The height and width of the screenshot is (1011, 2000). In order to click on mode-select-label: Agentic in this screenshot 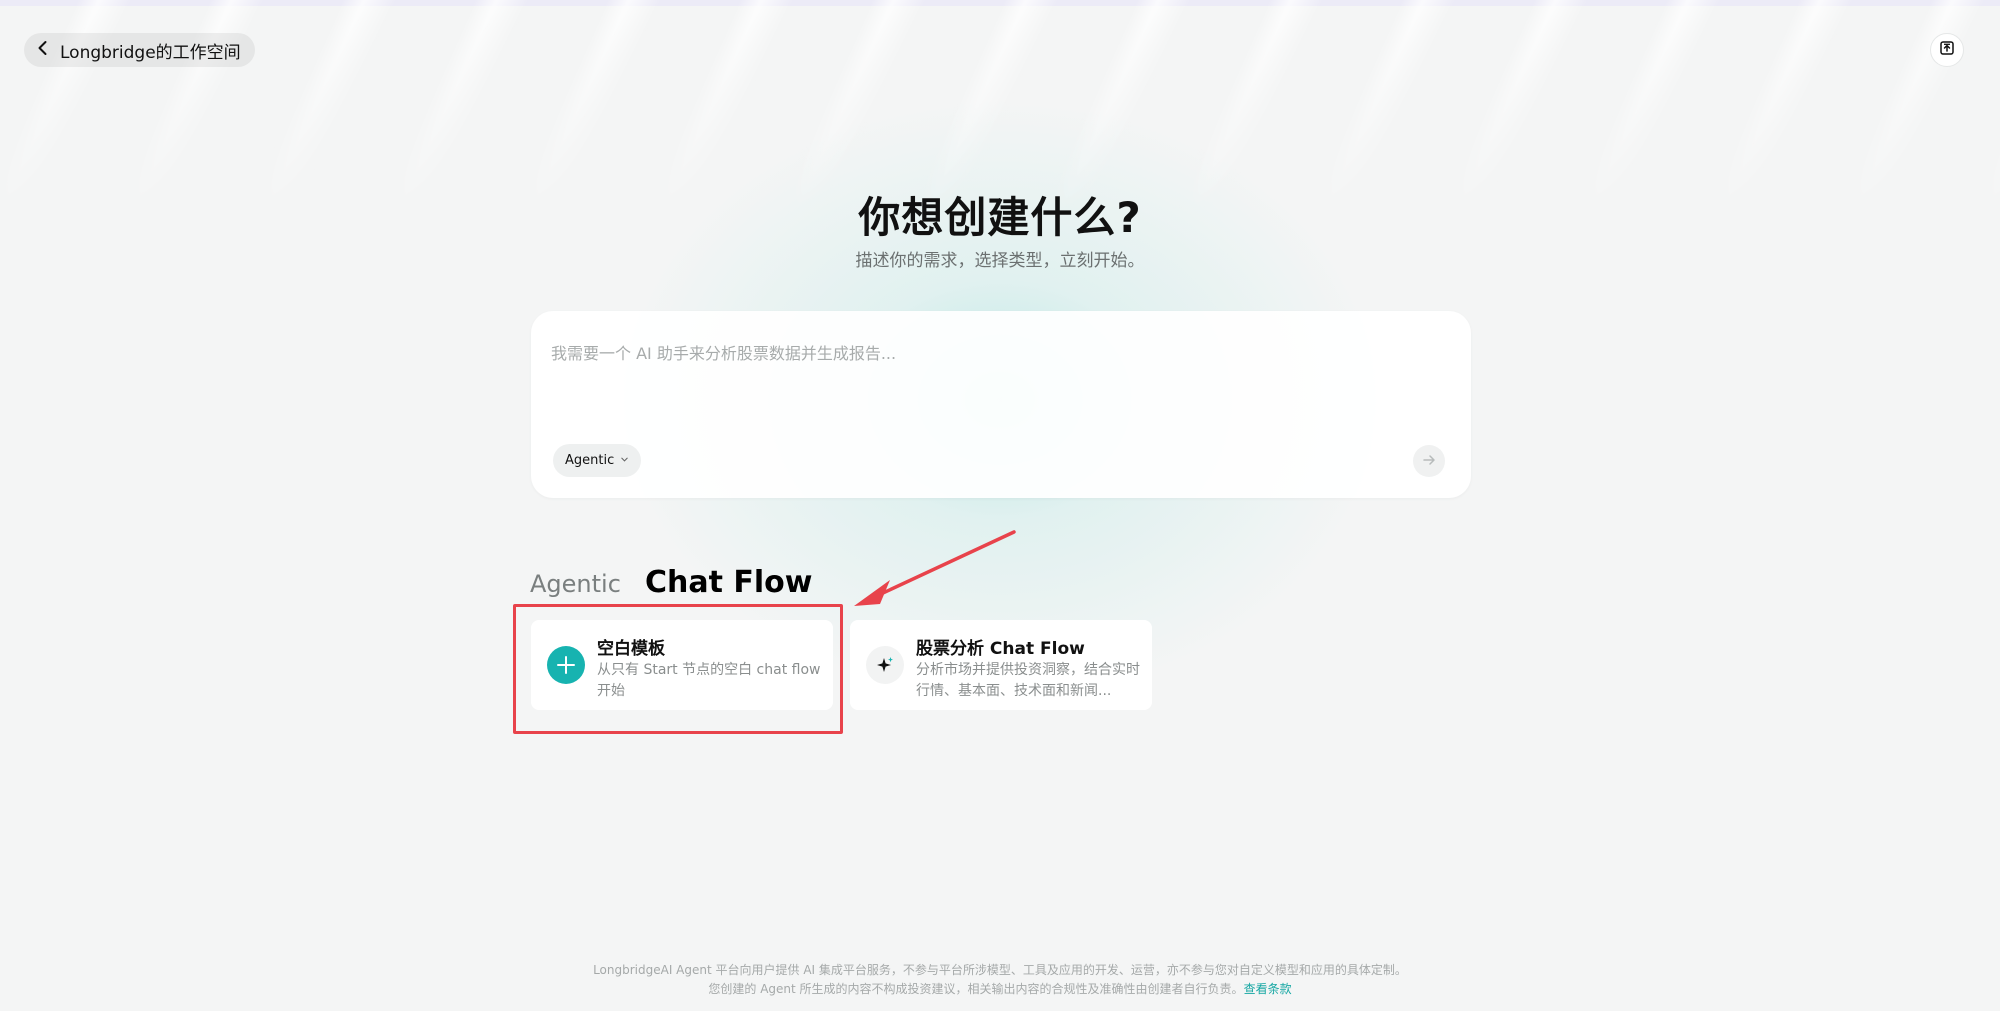, I will do `click(590, 460)`.